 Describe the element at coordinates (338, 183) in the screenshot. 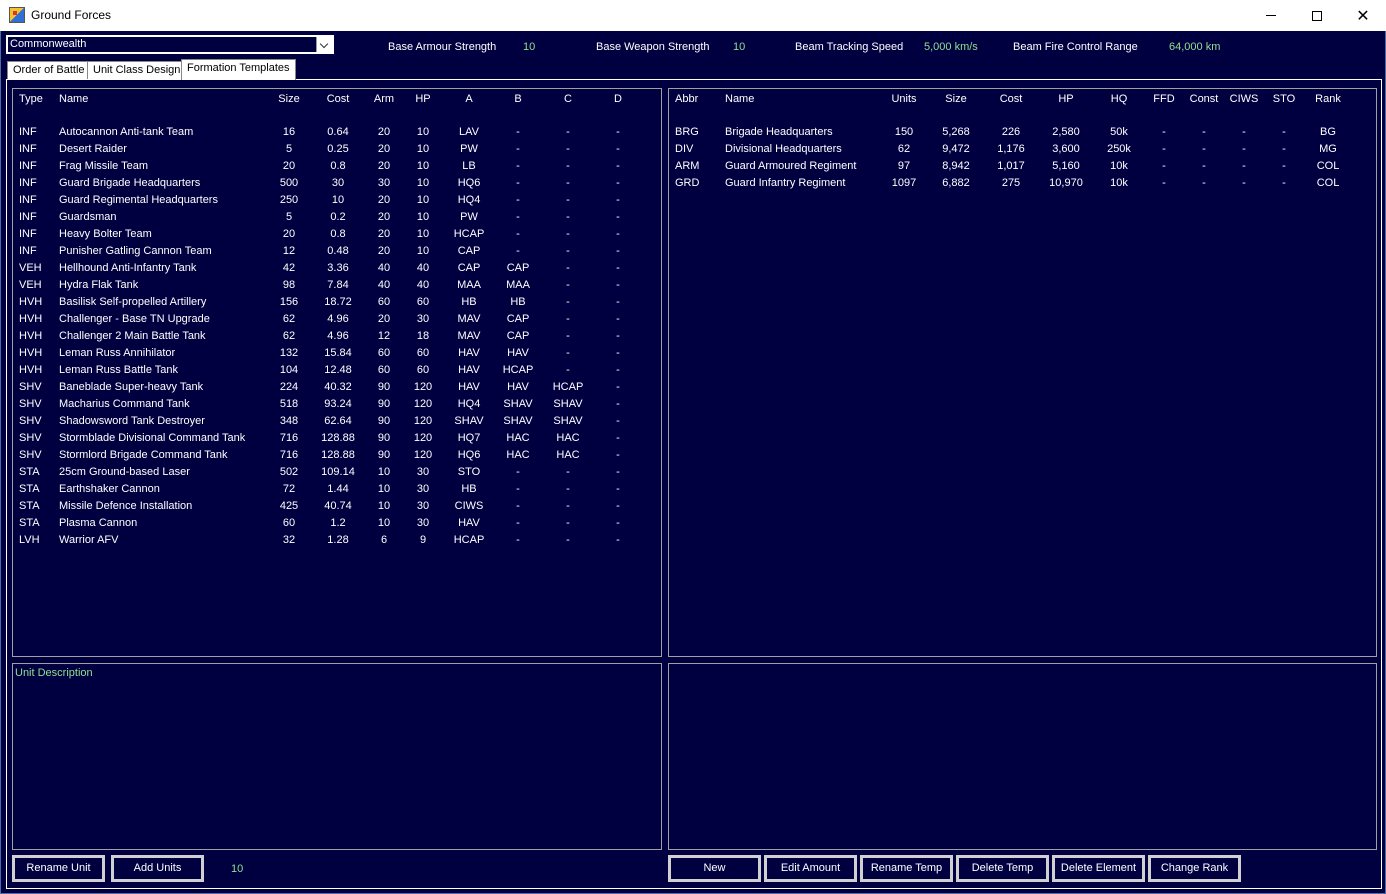

I see `unit-row-cell-cost: 30` at that location.